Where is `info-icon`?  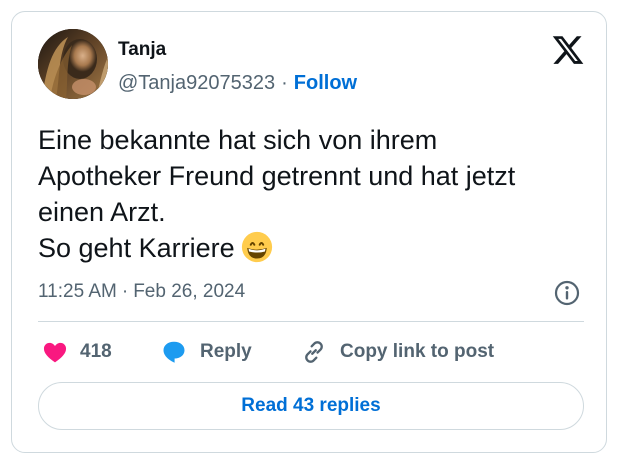
info-icon is located at coordinates (567, 293).